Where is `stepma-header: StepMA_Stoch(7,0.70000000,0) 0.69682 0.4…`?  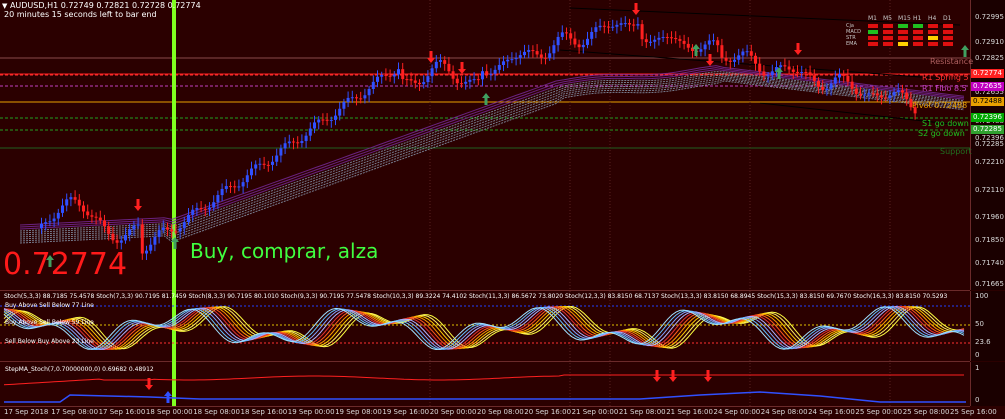 stepma-header: StepMA_Stoch(7,0.70000000,0) 0.69682 0.4… is located at coordinates (79, 369).